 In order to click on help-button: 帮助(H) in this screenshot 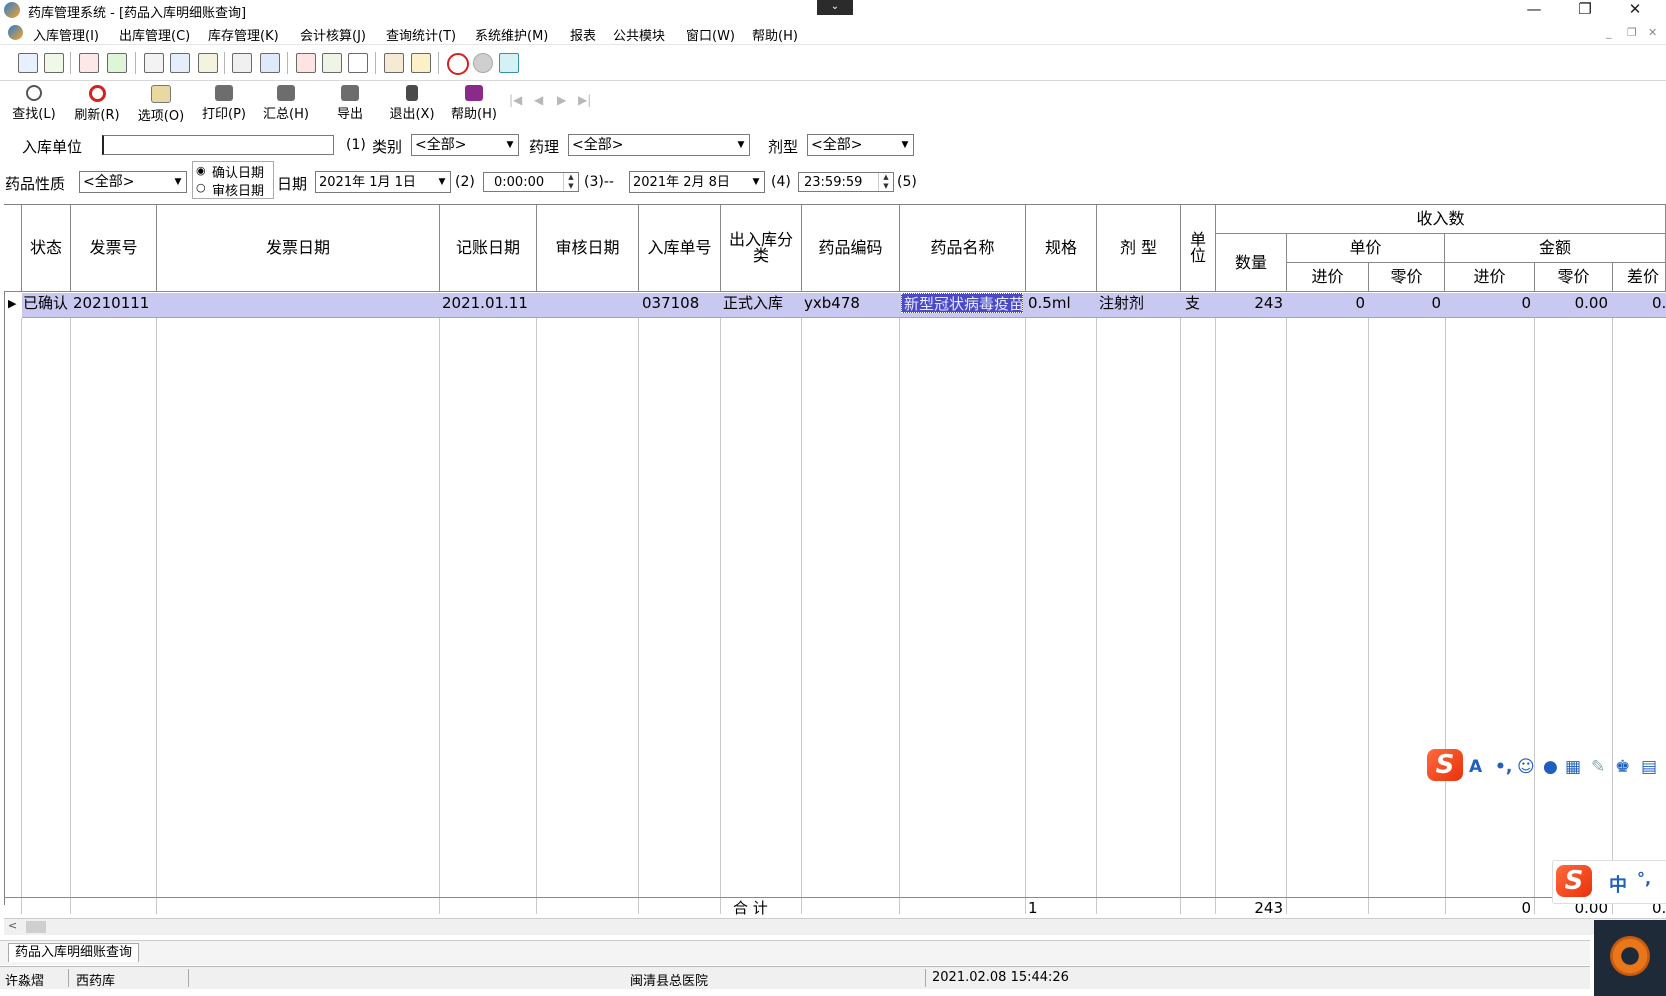, I will do `click(474, 105)`.